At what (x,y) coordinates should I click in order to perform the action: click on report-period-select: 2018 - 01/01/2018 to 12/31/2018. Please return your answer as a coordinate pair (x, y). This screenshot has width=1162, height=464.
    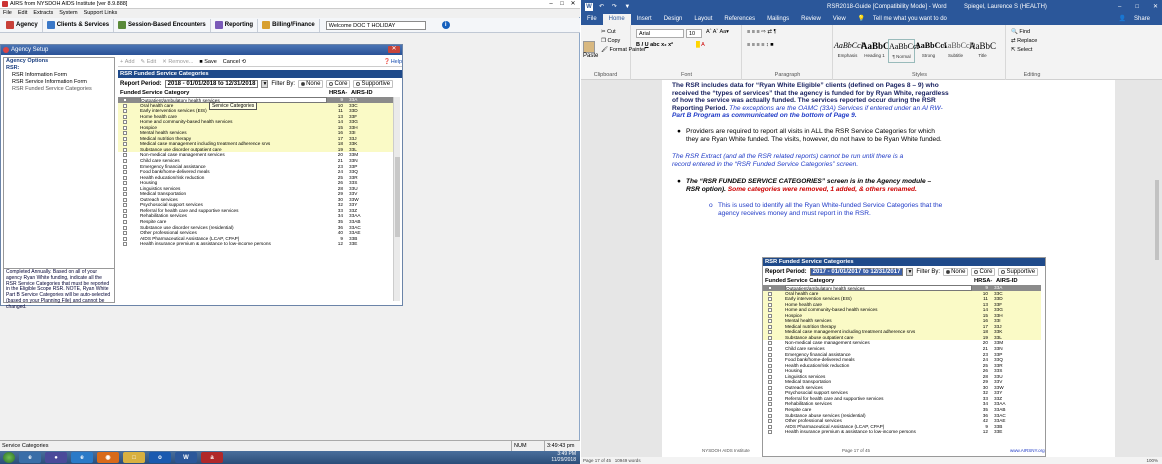
    Looking at the image, I should click on (211, 84).